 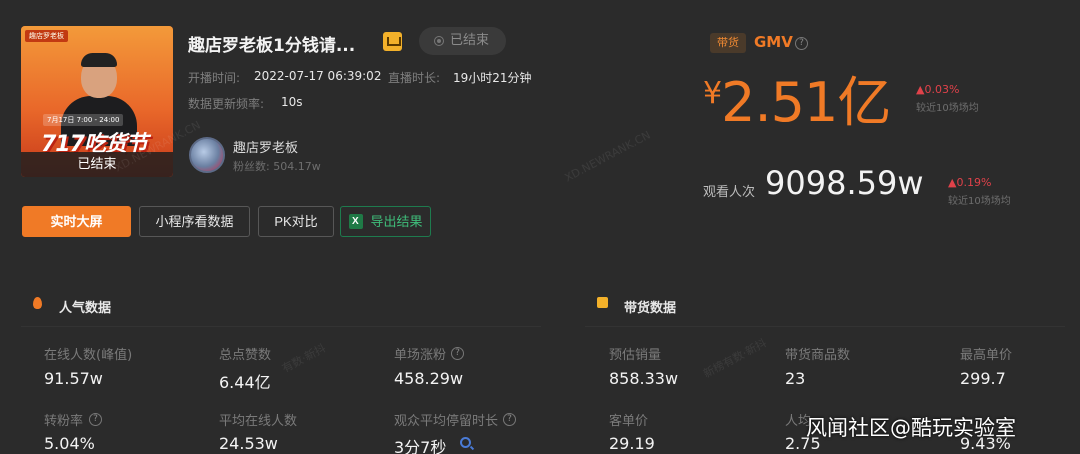 I want to click on live-status-pill: 已结束, so click(x=462, y=41).